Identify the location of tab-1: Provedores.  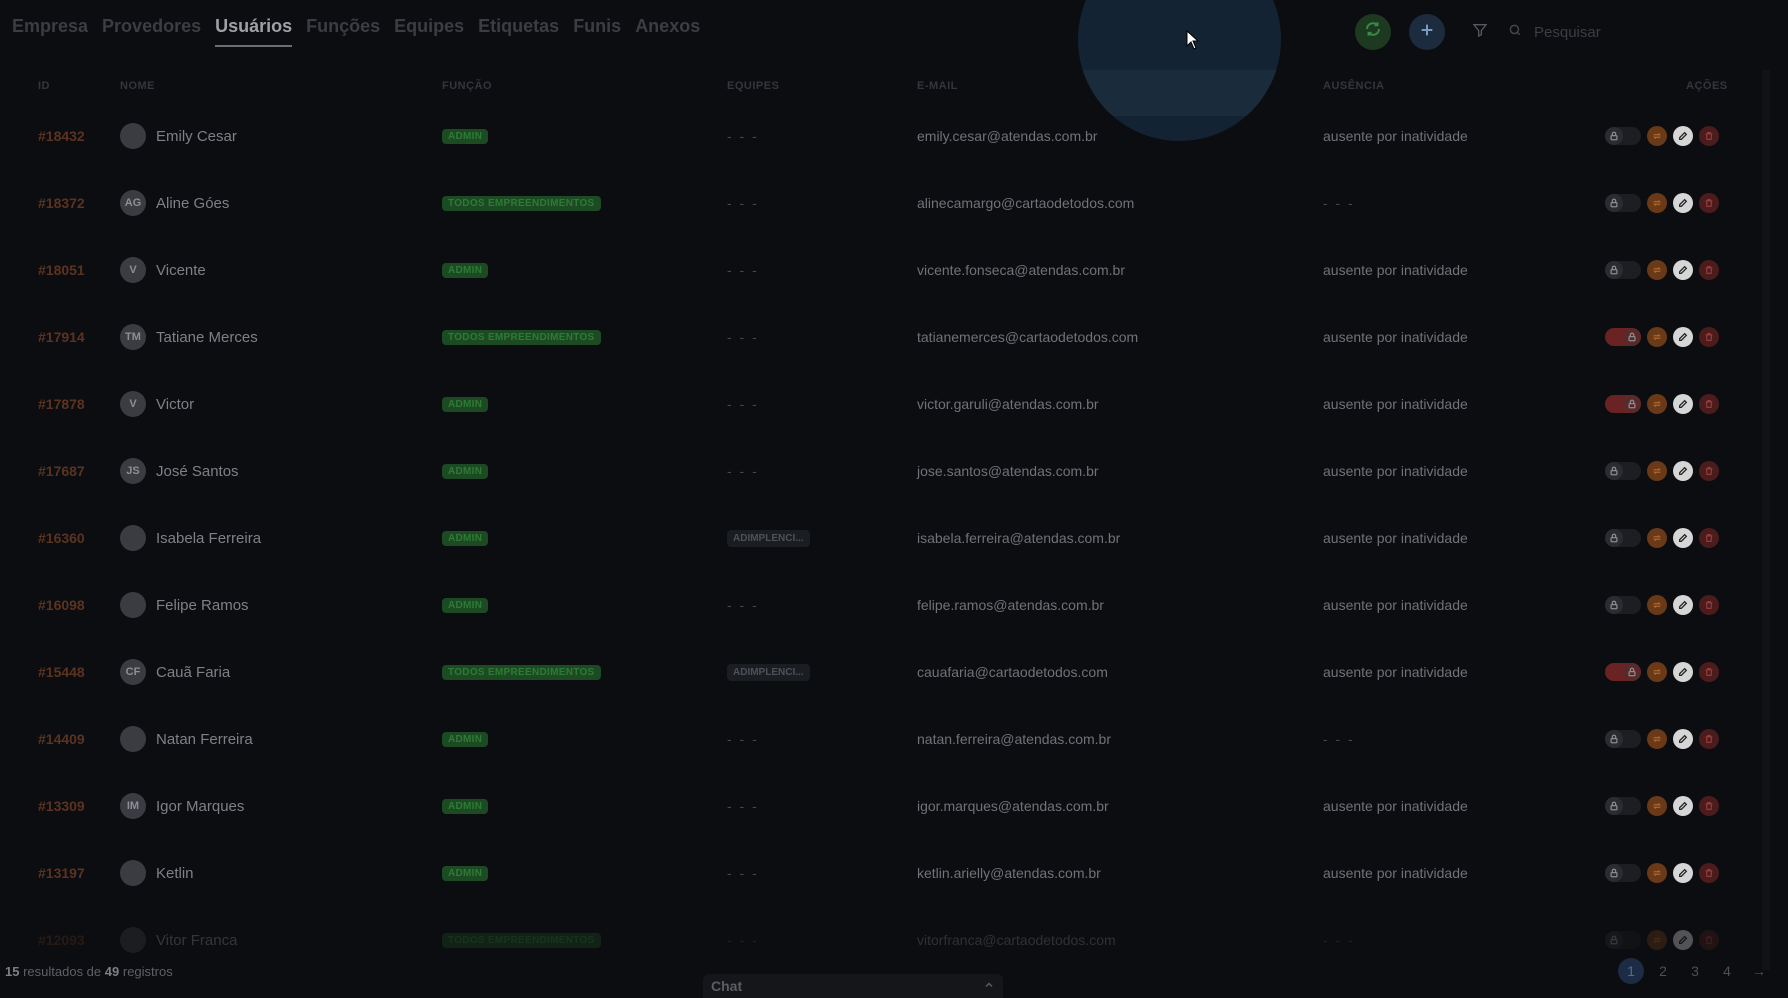
(151, 30).